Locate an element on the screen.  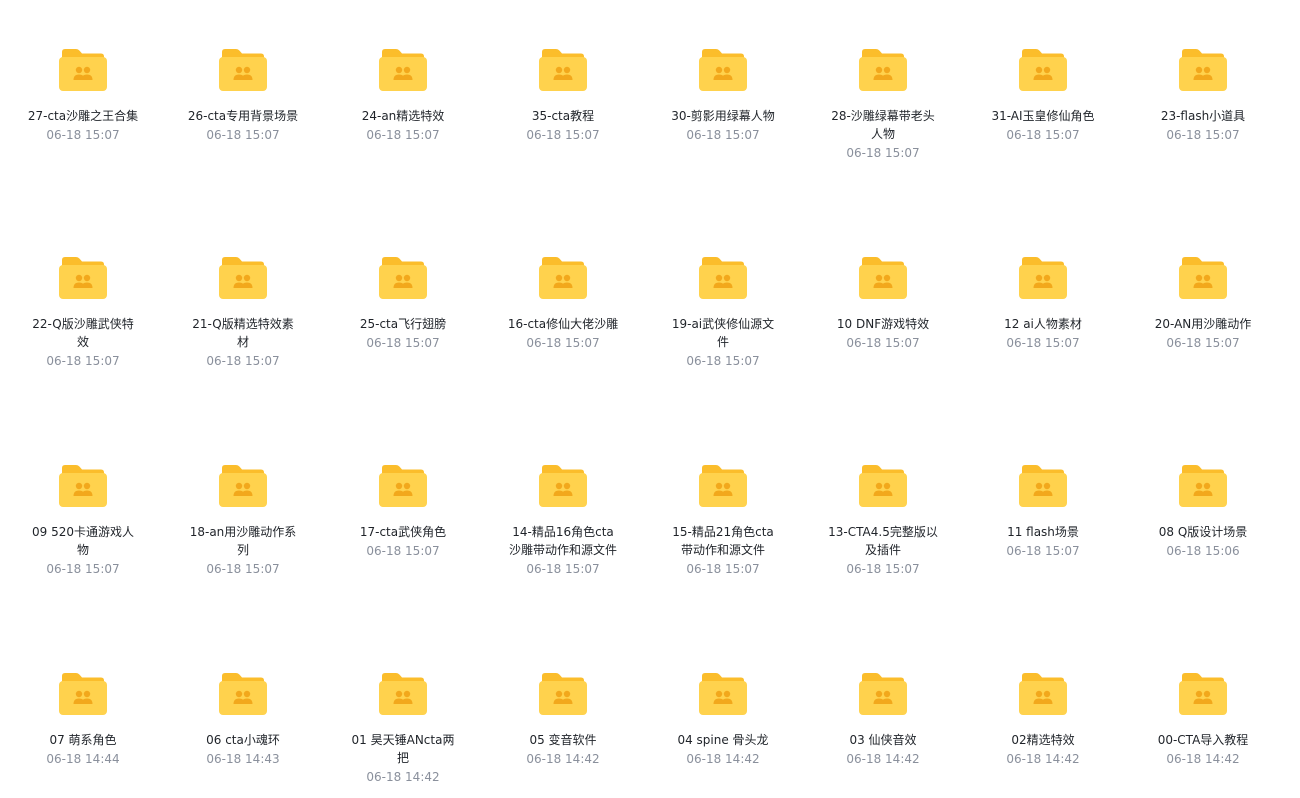
folder-name: 24-an精选特效 is located at coordinates (403, 116).